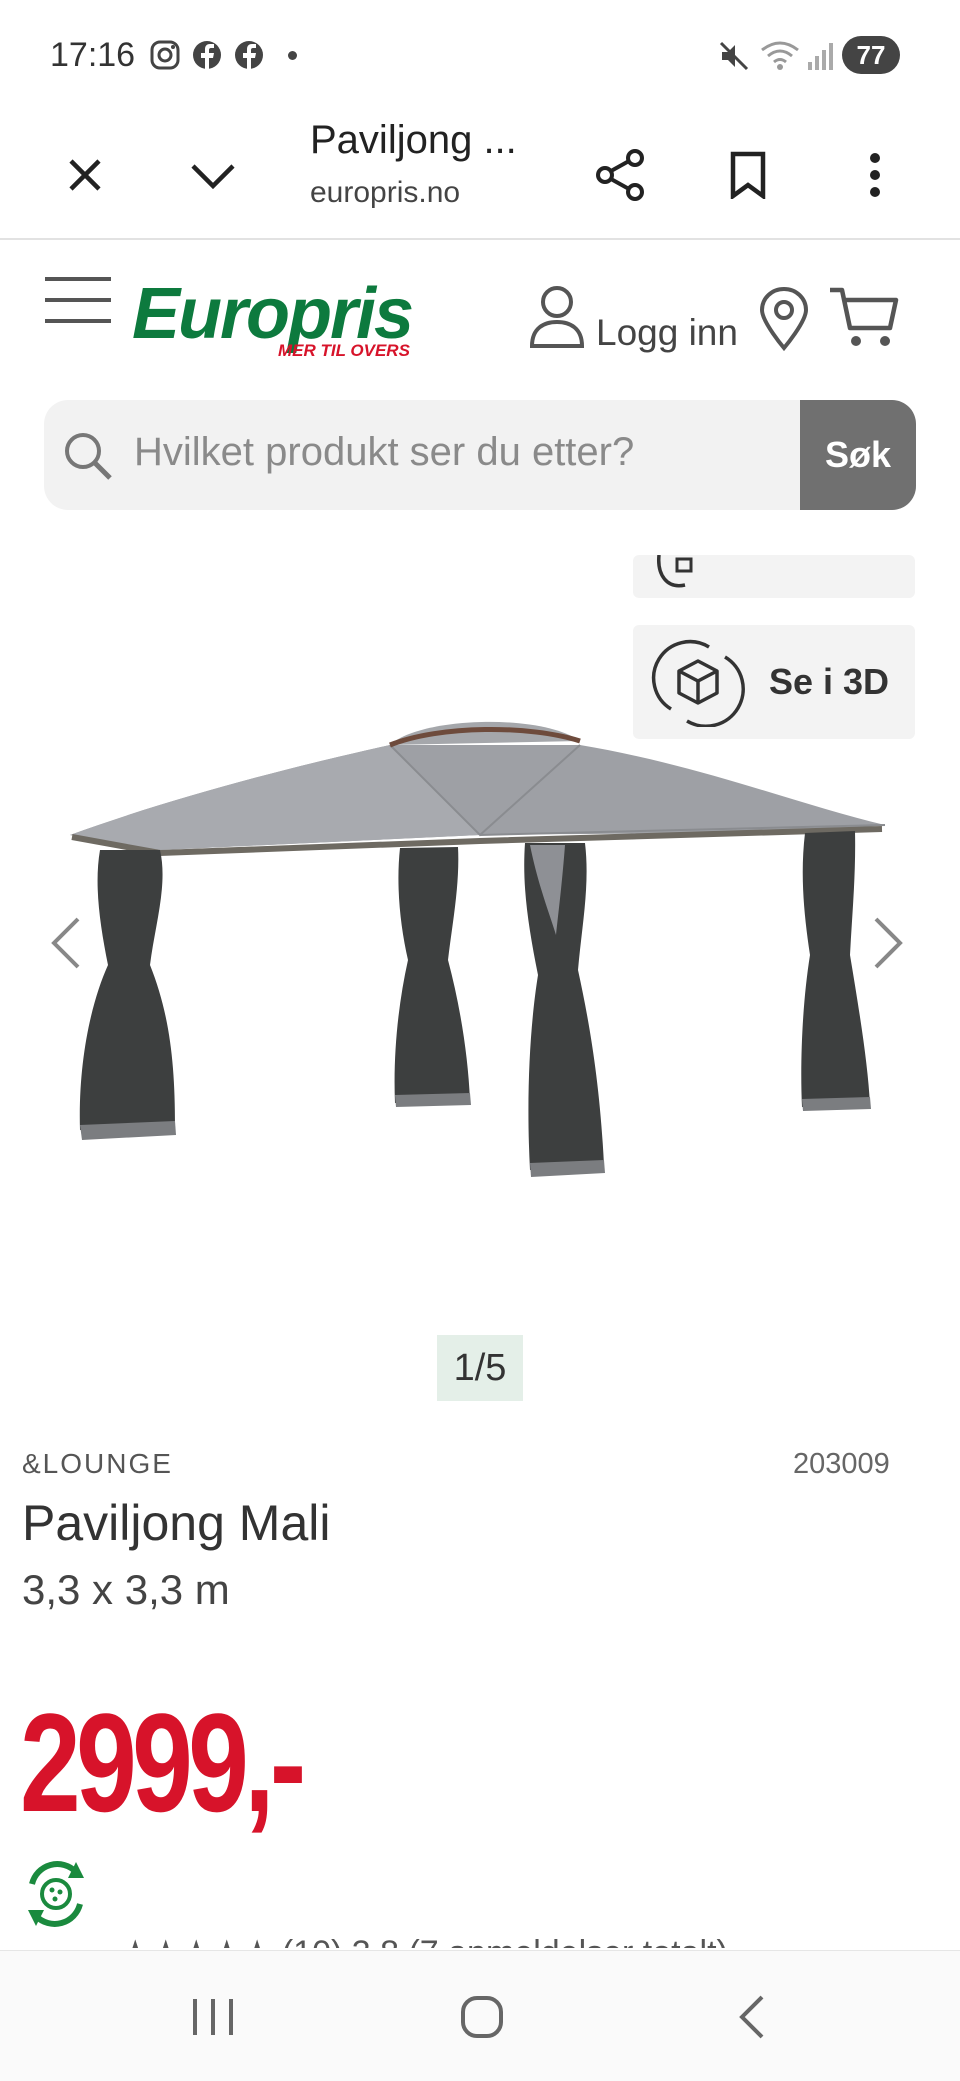 This screenshot has width=960, height=2081. What do you see at coordinates (65, 945) in the screenshot?
I see `chevron-left-icon` at bounding box center [65, 945].